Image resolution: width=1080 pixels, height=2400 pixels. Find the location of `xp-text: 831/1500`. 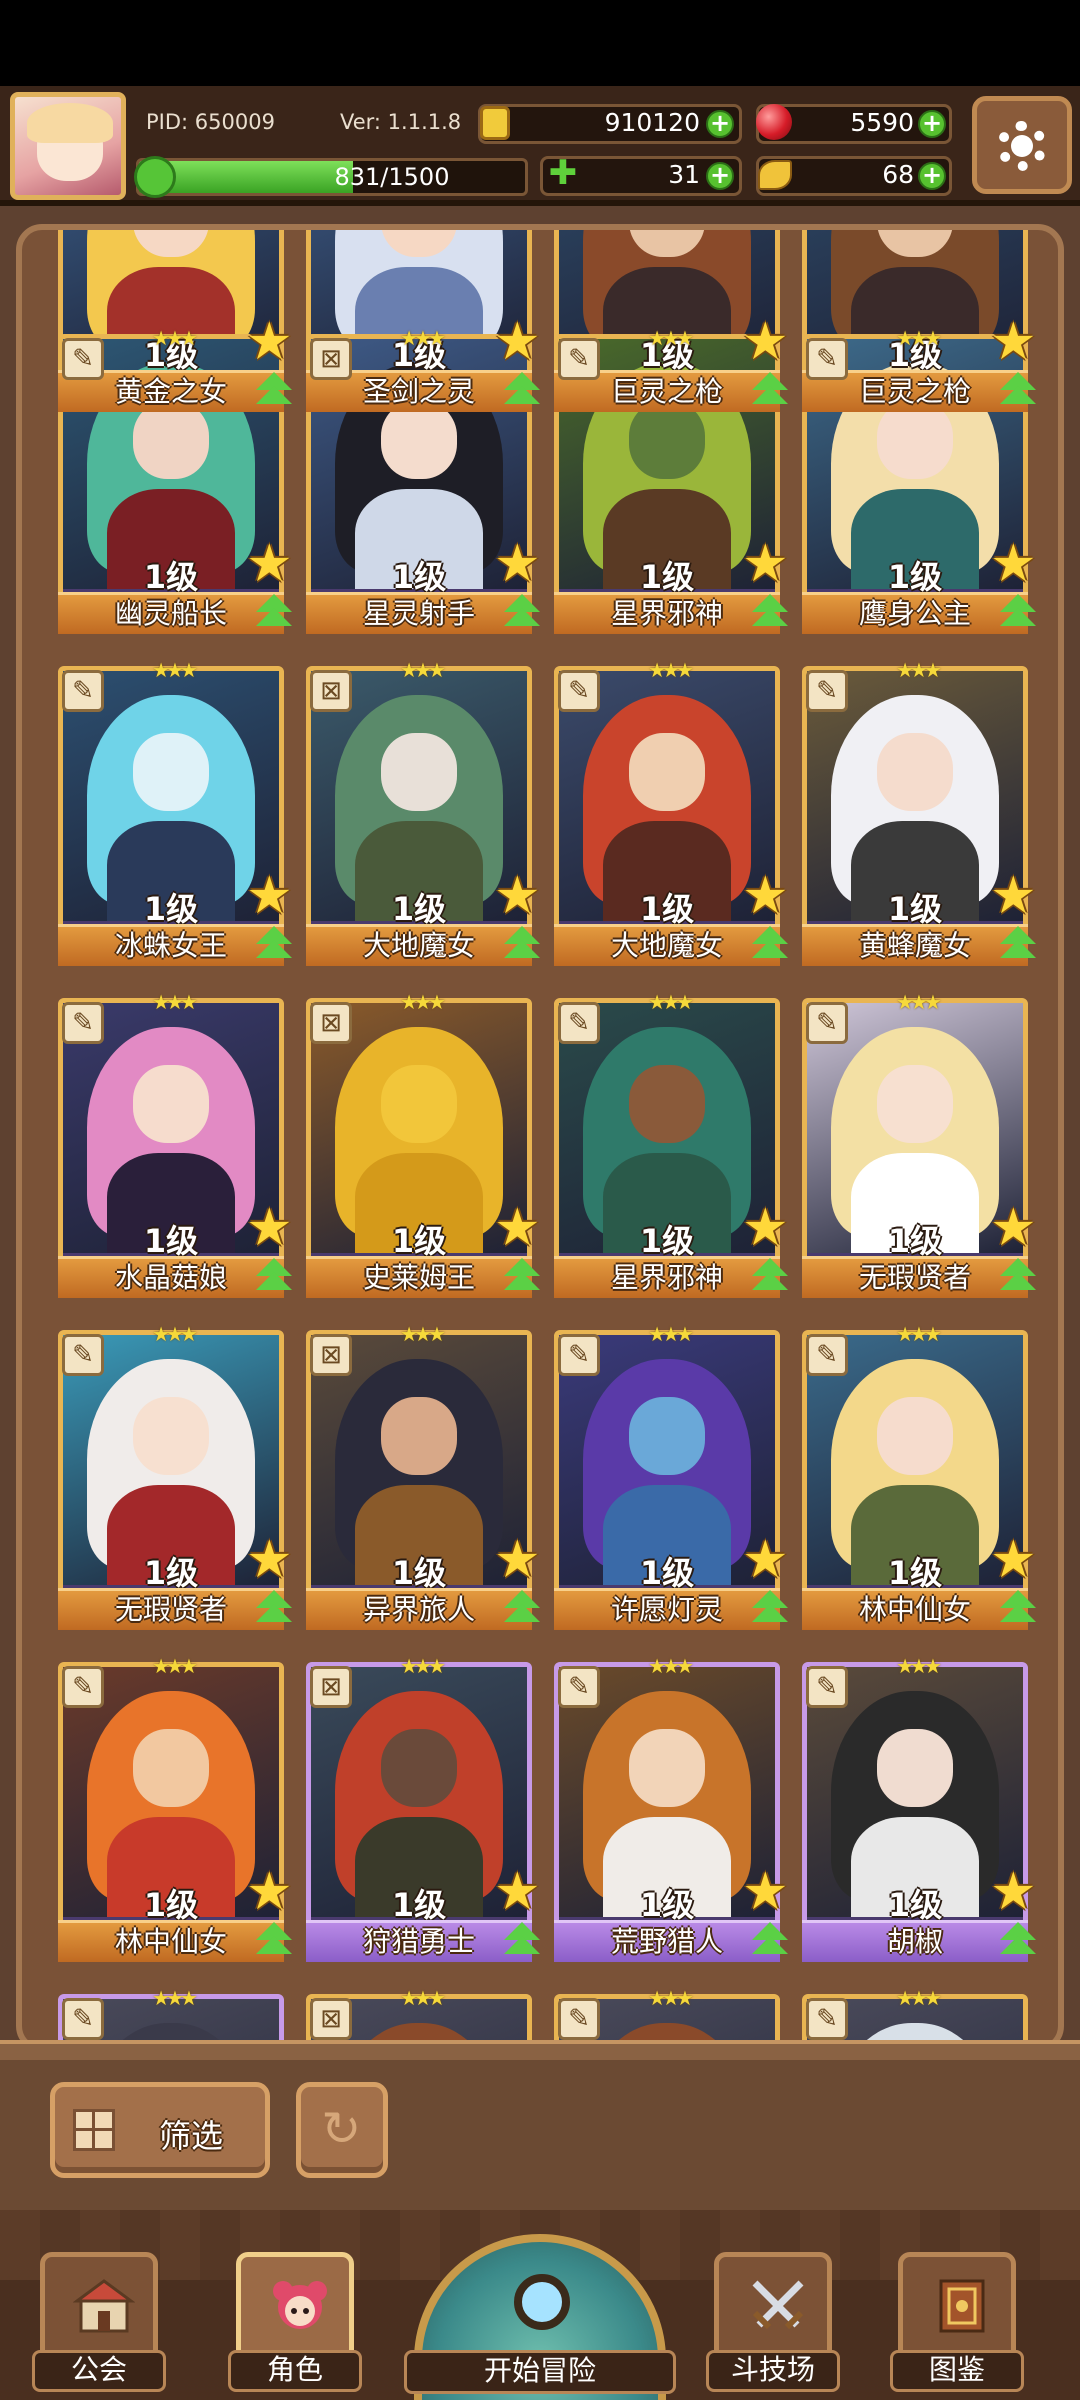

xp-text: 831/1500 is located at coordinates (392, 177).